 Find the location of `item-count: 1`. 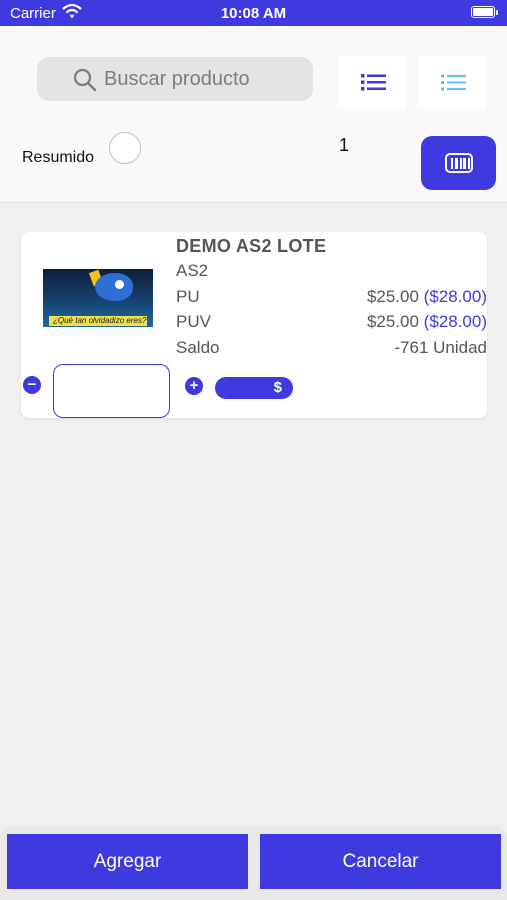

item-count: 1 is located at coordinates (344, 145).